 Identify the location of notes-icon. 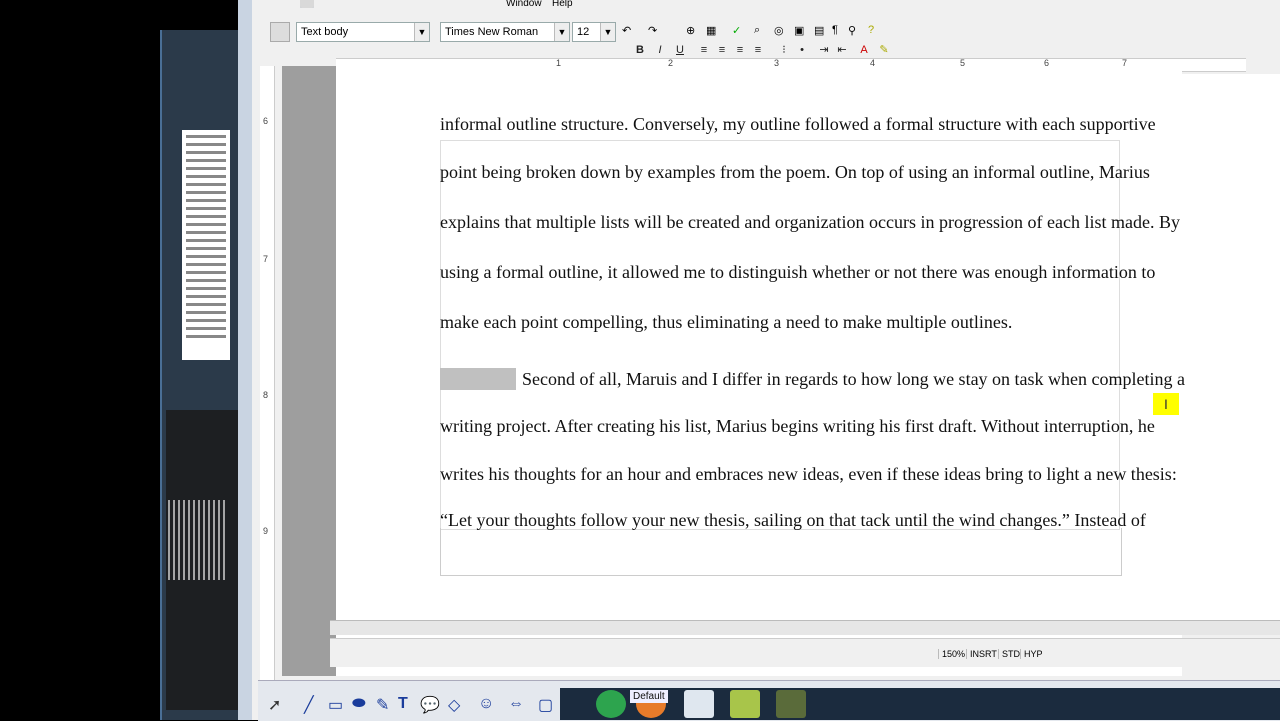
(745, 704).